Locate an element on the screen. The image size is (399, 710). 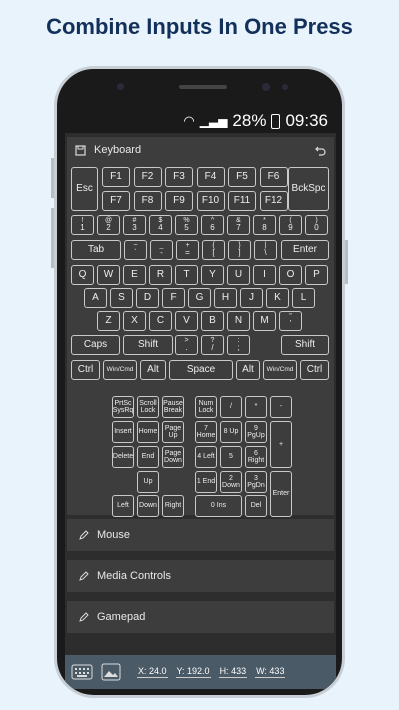
key-7: & 7 is located at coordinates (238, 225).